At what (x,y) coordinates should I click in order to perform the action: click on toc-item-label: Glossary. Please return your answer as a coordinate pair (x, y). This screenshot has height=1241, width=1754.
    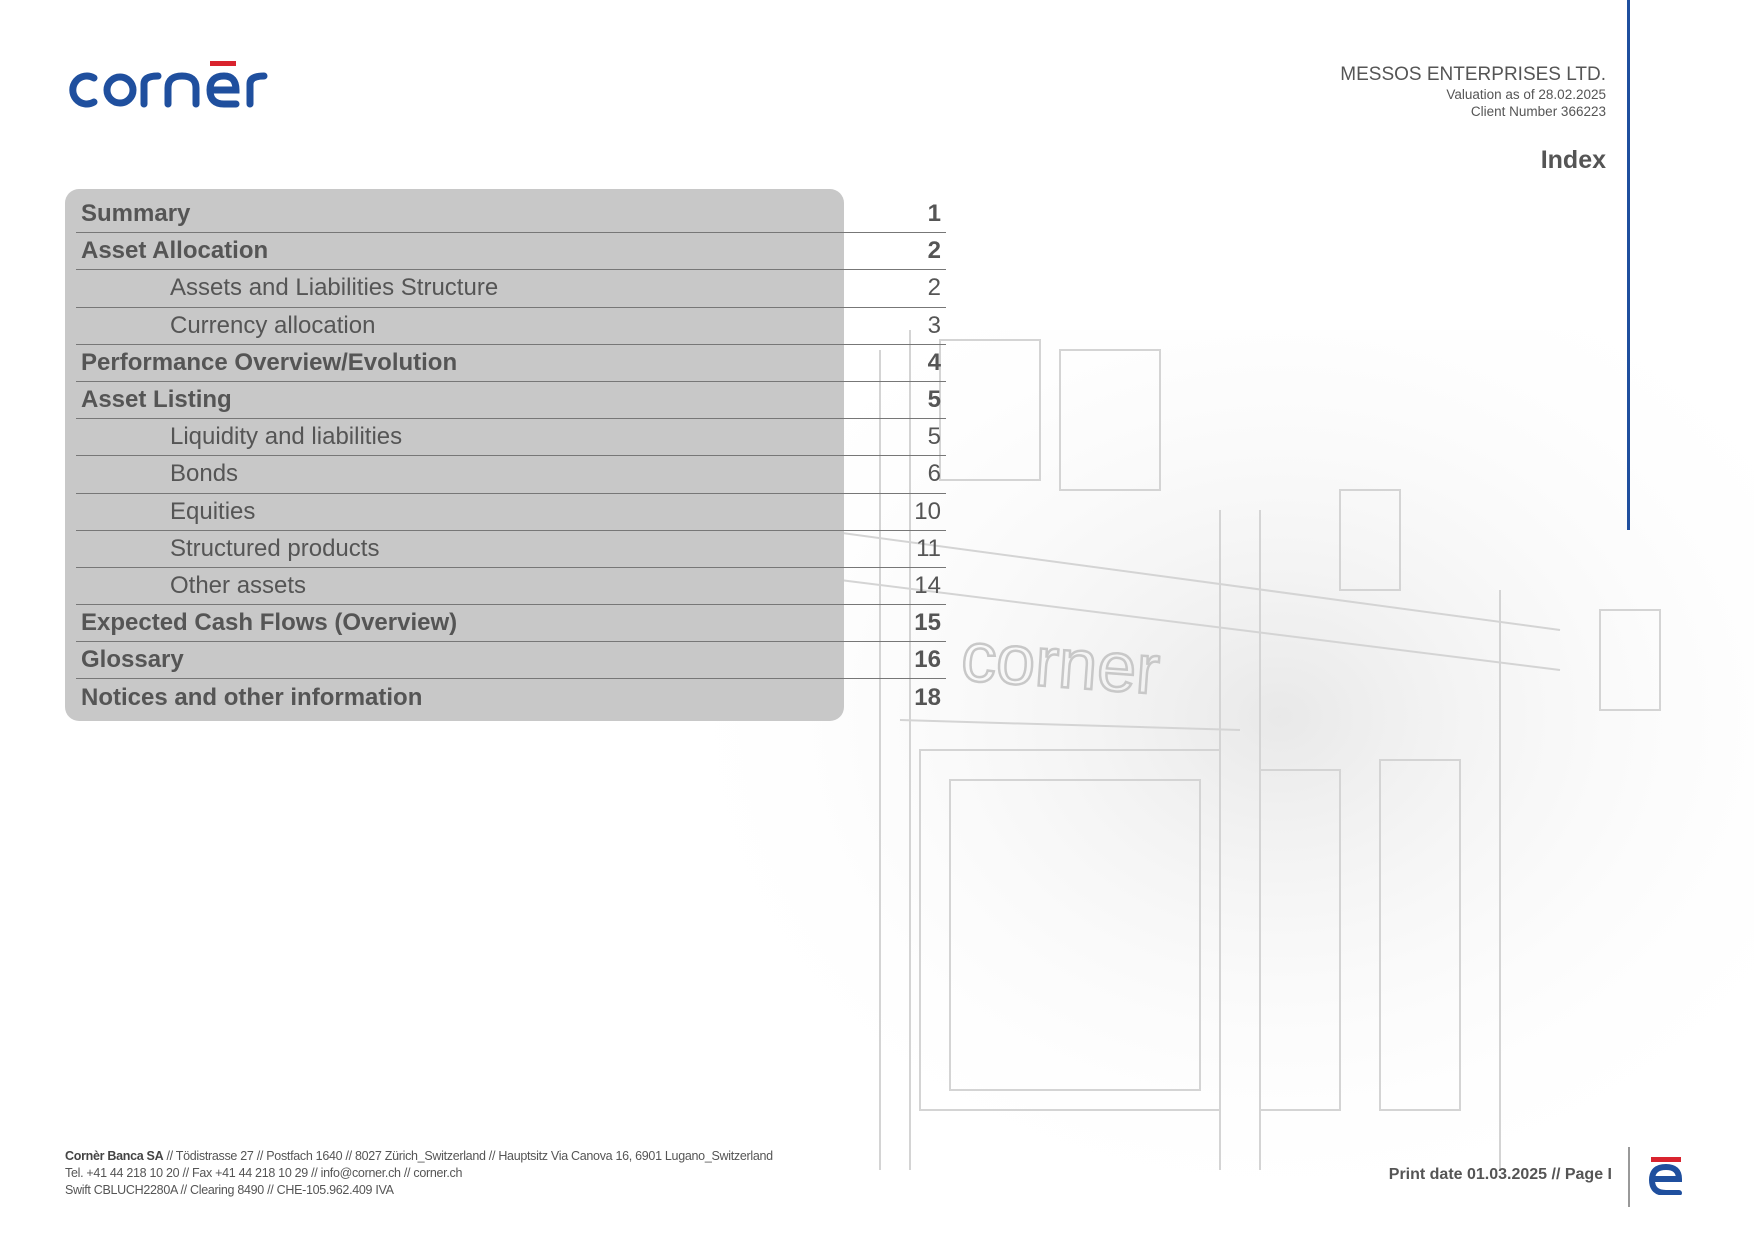
    Looking at the image, I should click on (132, 660).